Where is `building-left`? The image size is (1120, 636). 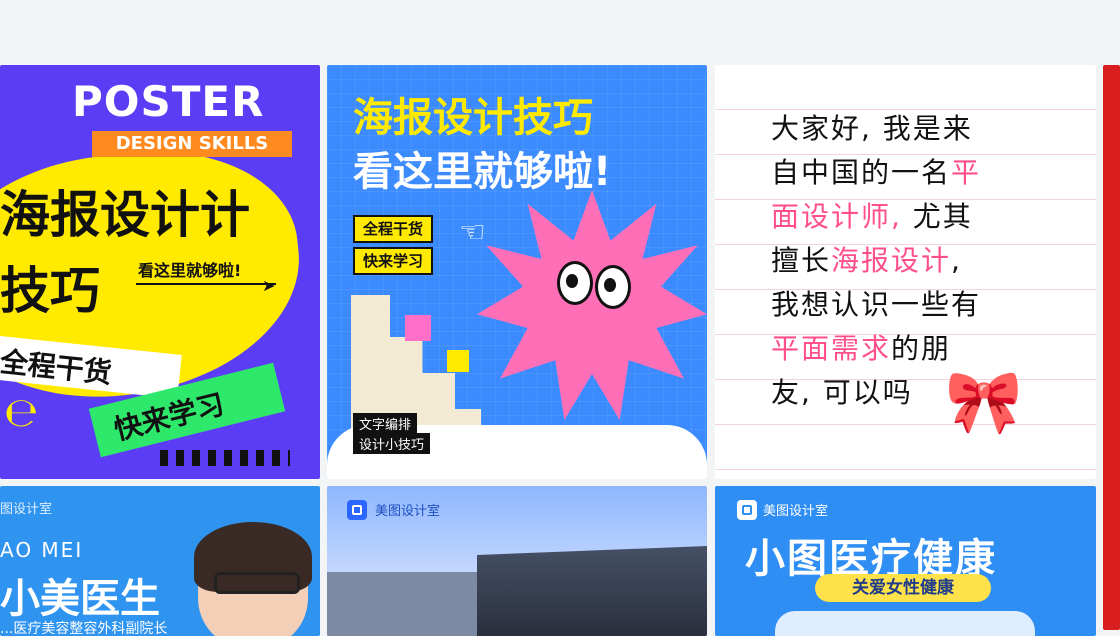
building-left is located at coordinates (412, 604).